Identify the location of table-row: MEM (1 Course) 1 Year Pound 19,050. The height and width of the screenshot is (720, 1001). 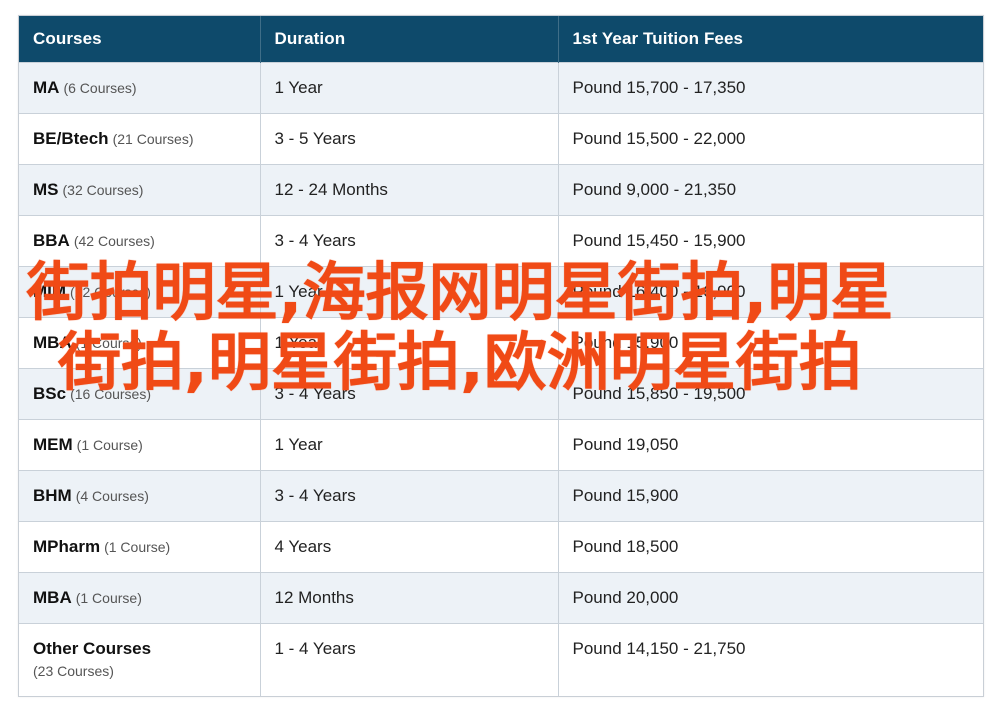
(501, 445).